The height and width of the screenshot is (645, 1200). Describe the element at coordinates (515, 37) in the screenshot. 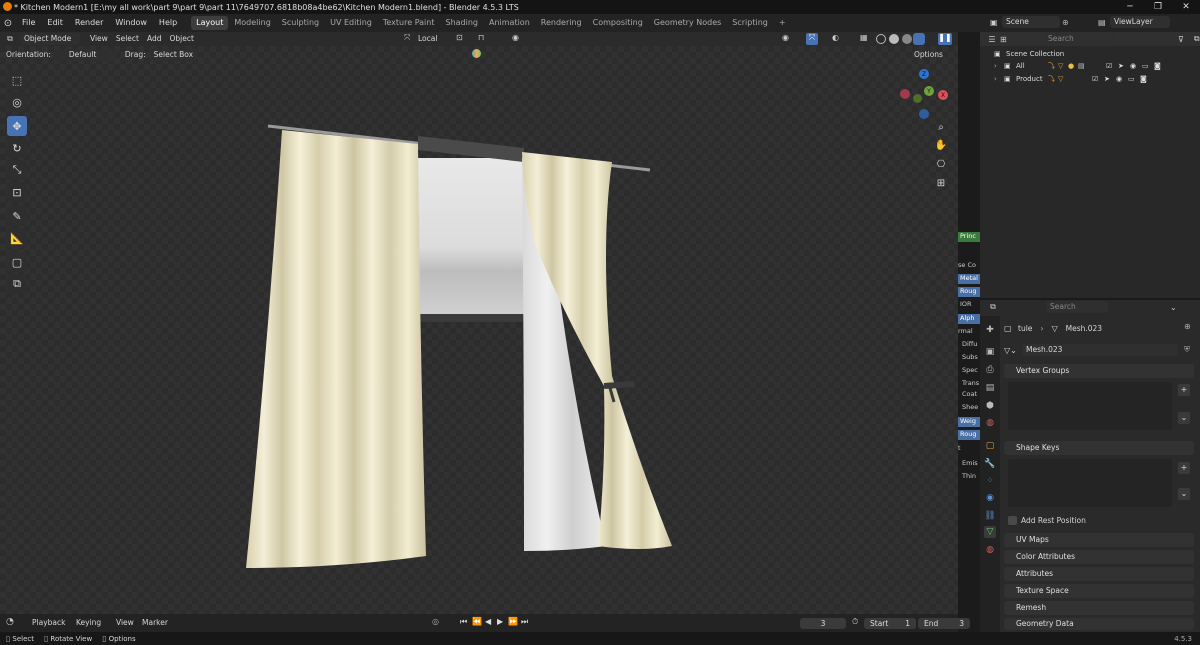

I see `proportional-edit-icon: ◉` at that location.